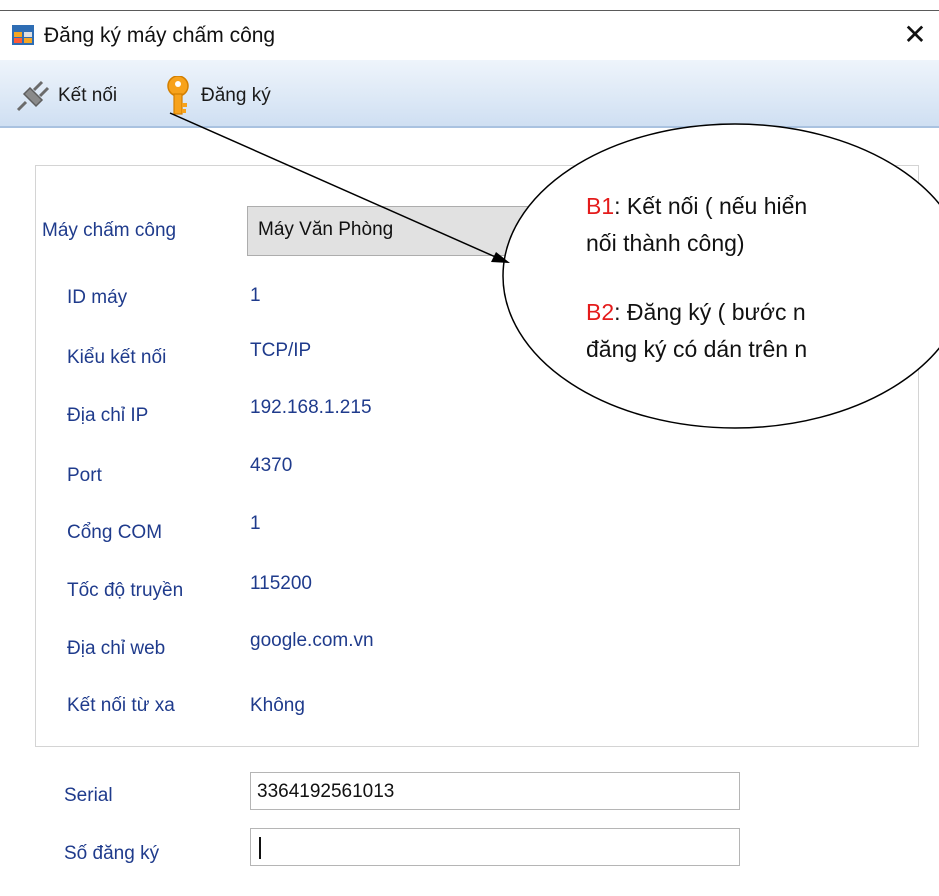 Image resolution: width=939 pixels, height=896 pixels. I want to click on callout-step1-line2: nối thành công), so click(665, 243).